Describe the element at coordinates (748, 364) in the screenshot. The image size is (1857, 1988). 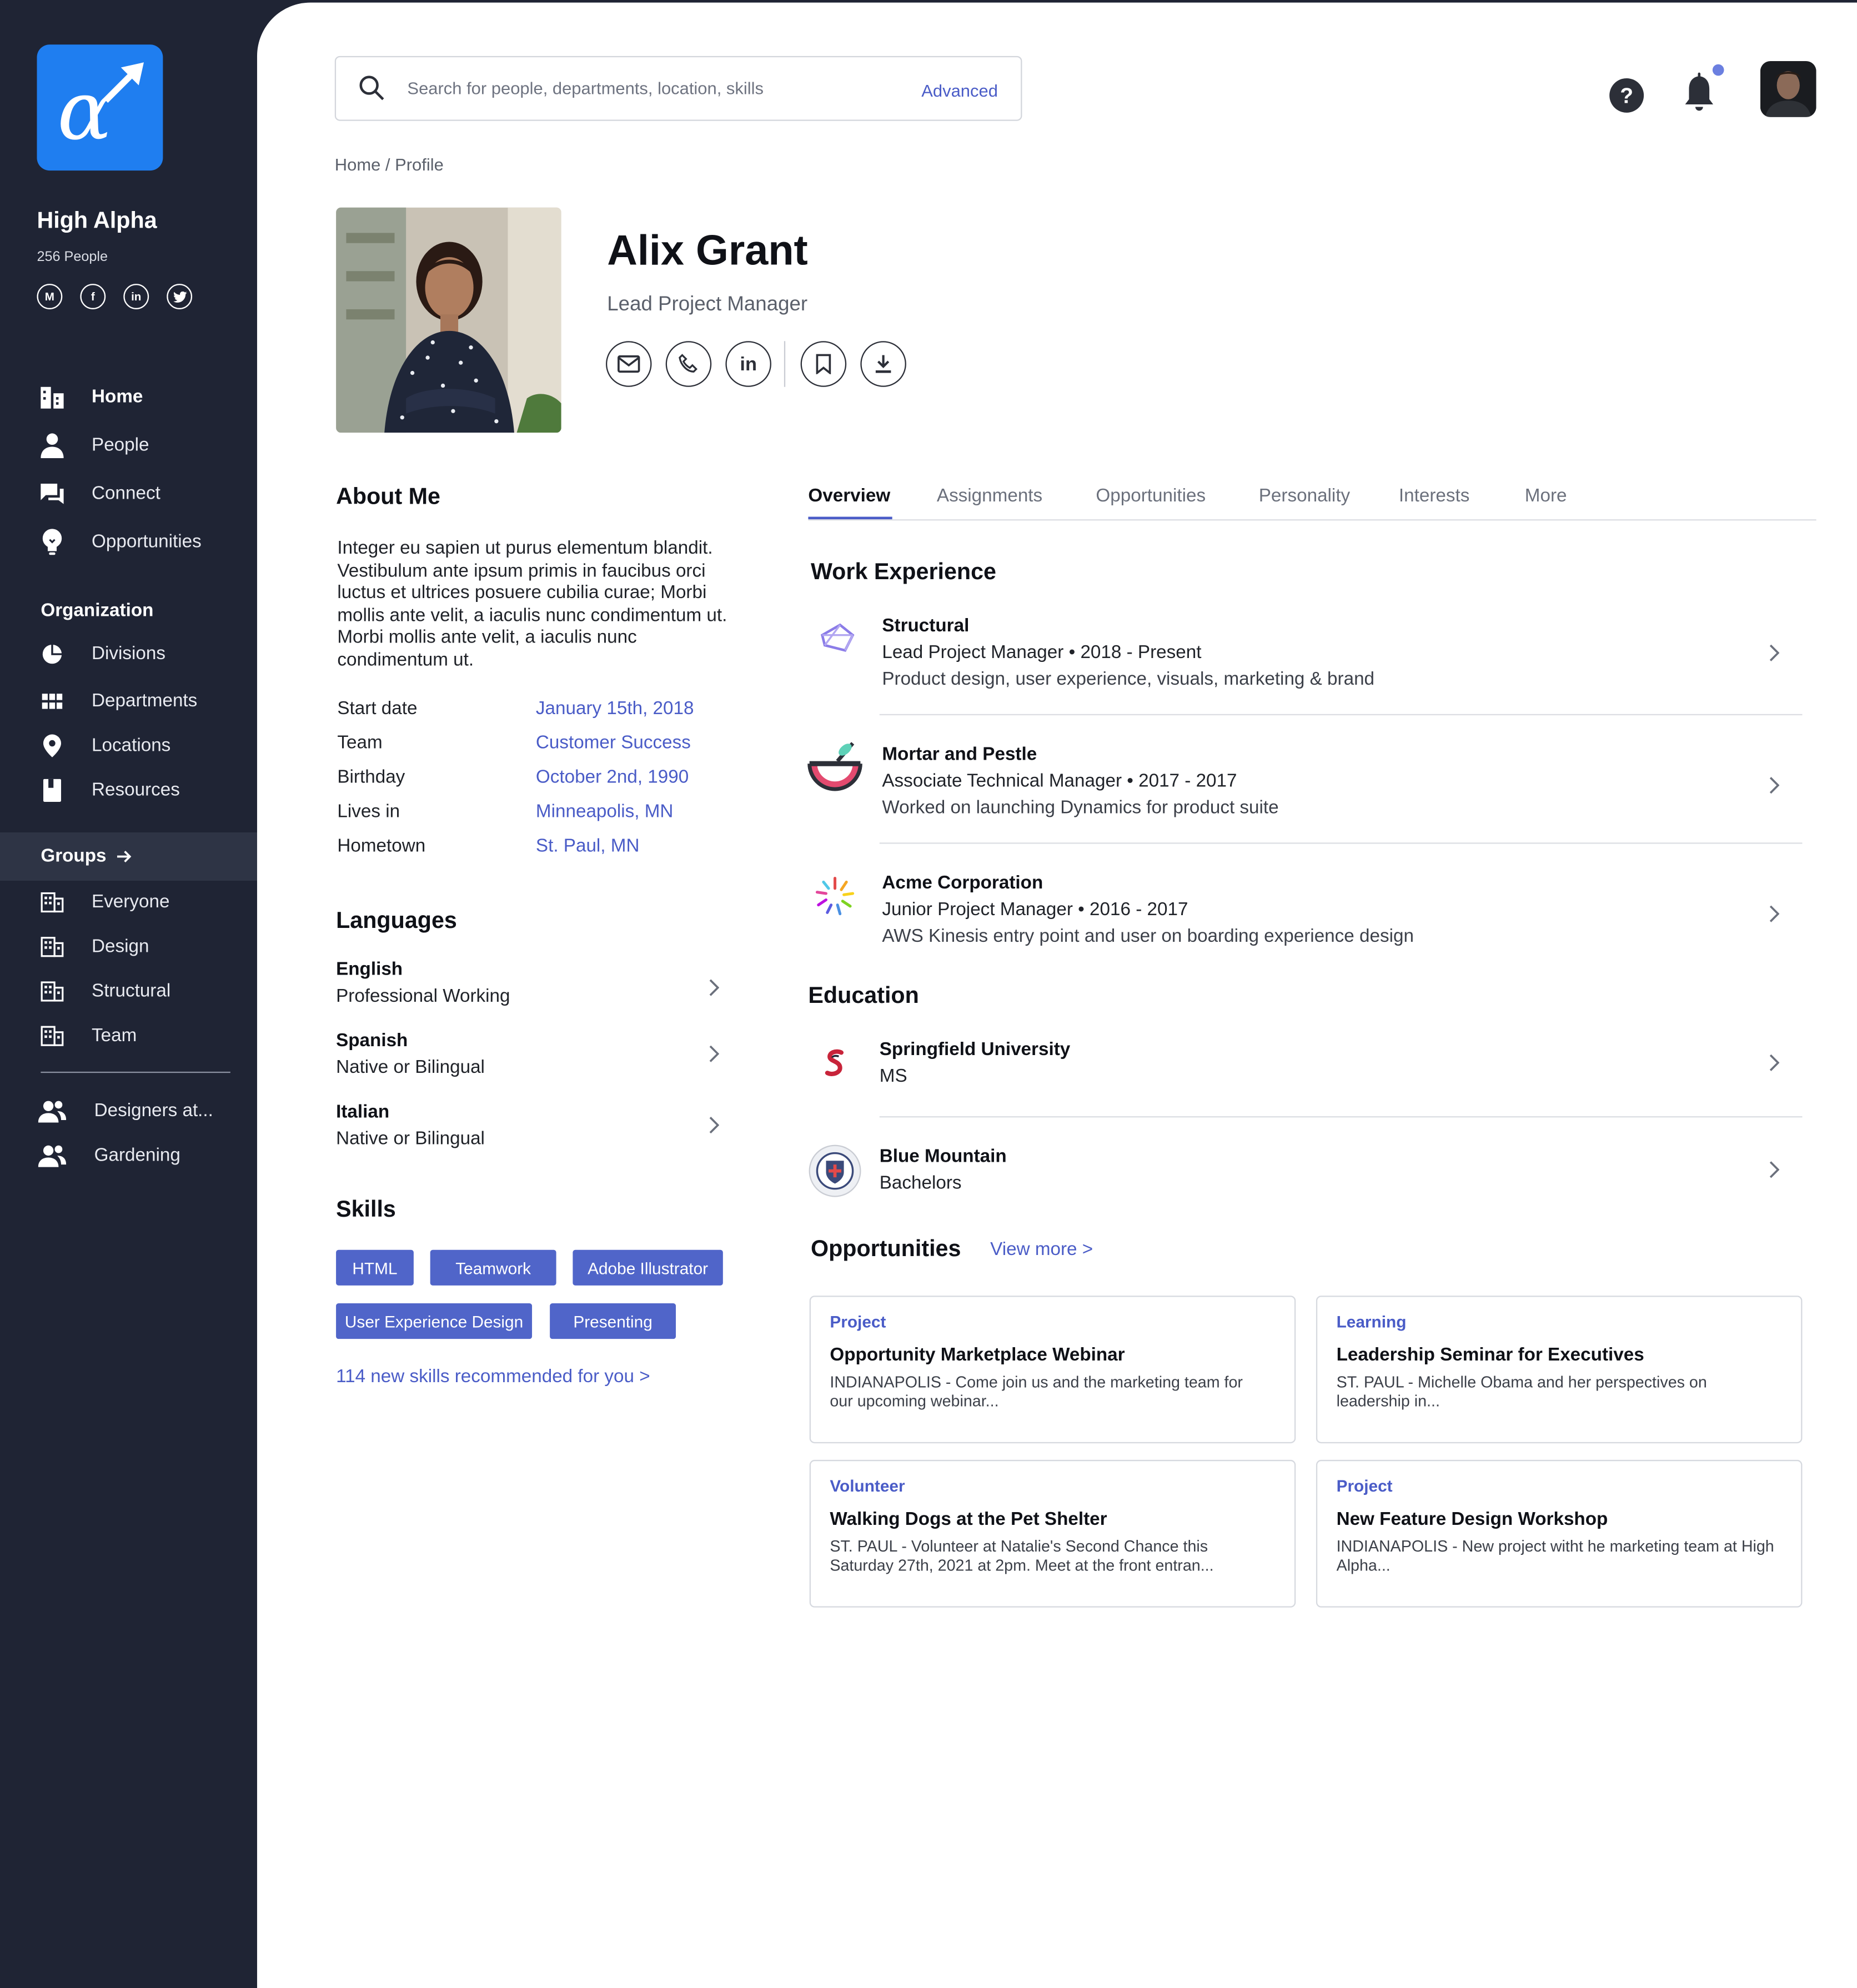
I see `linkedin-button: in` at that location.